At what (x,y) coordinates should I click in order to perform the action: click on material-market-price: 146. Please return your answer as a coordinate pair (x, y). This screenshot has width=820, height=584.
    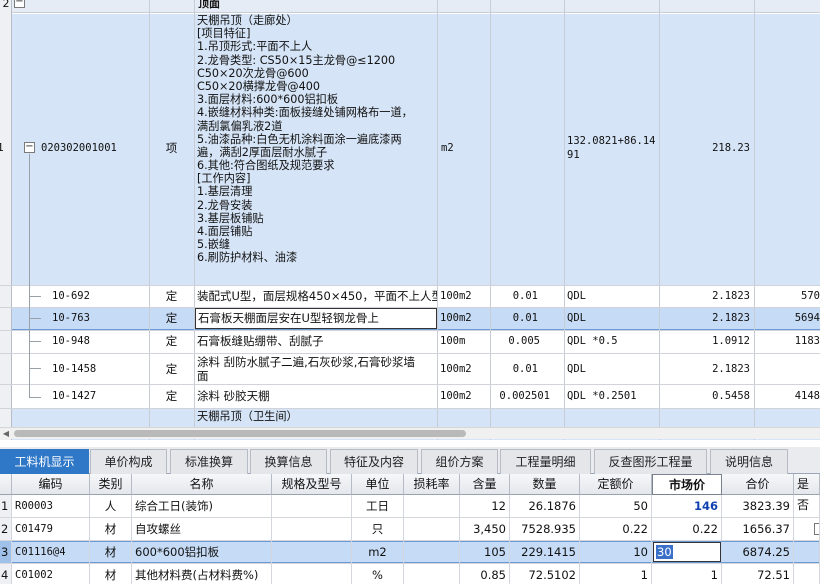
    Looking at the image, I should click on (687, 506).